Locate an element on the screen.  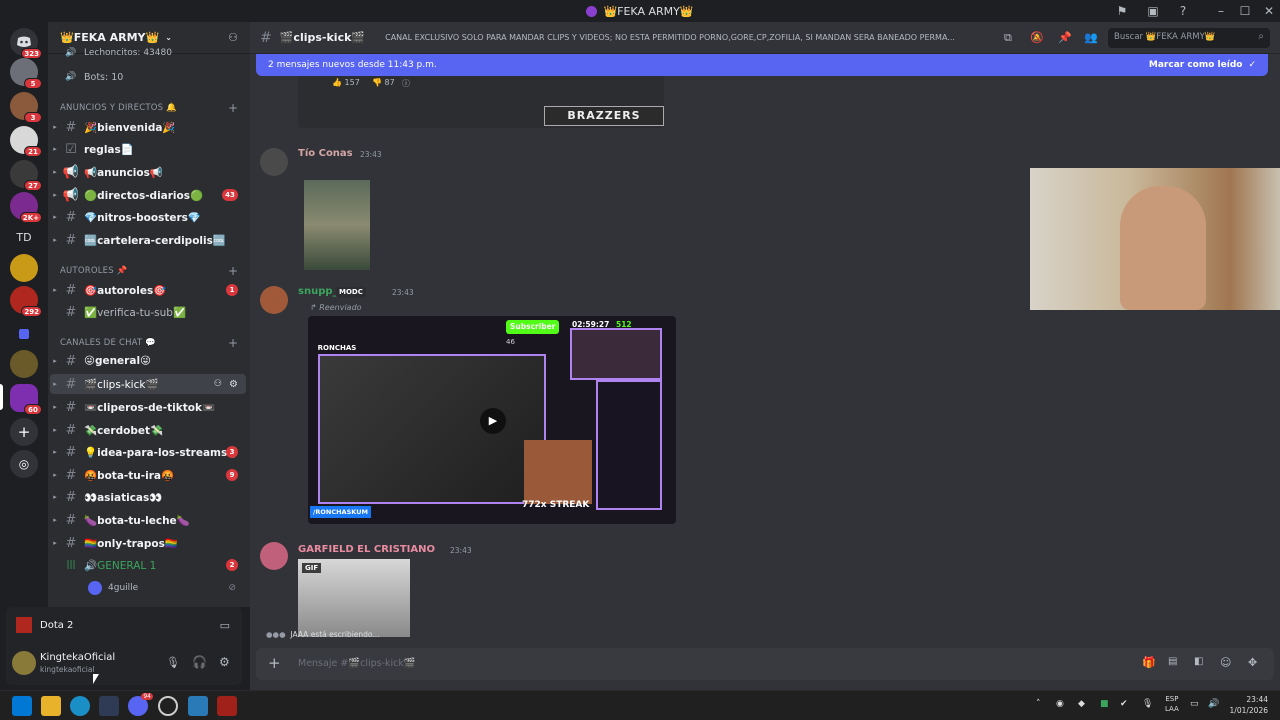
gif-picker-icon: ▤ is located at coordinates (1172, 661).